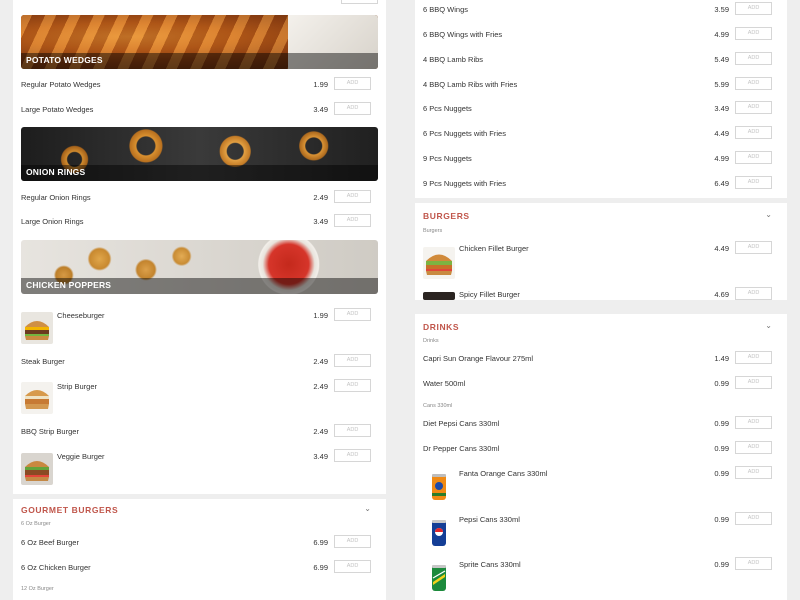 This screenshot has height=600, width=800. I want to click on item-name: Veggie Burger, so click(81, 456).